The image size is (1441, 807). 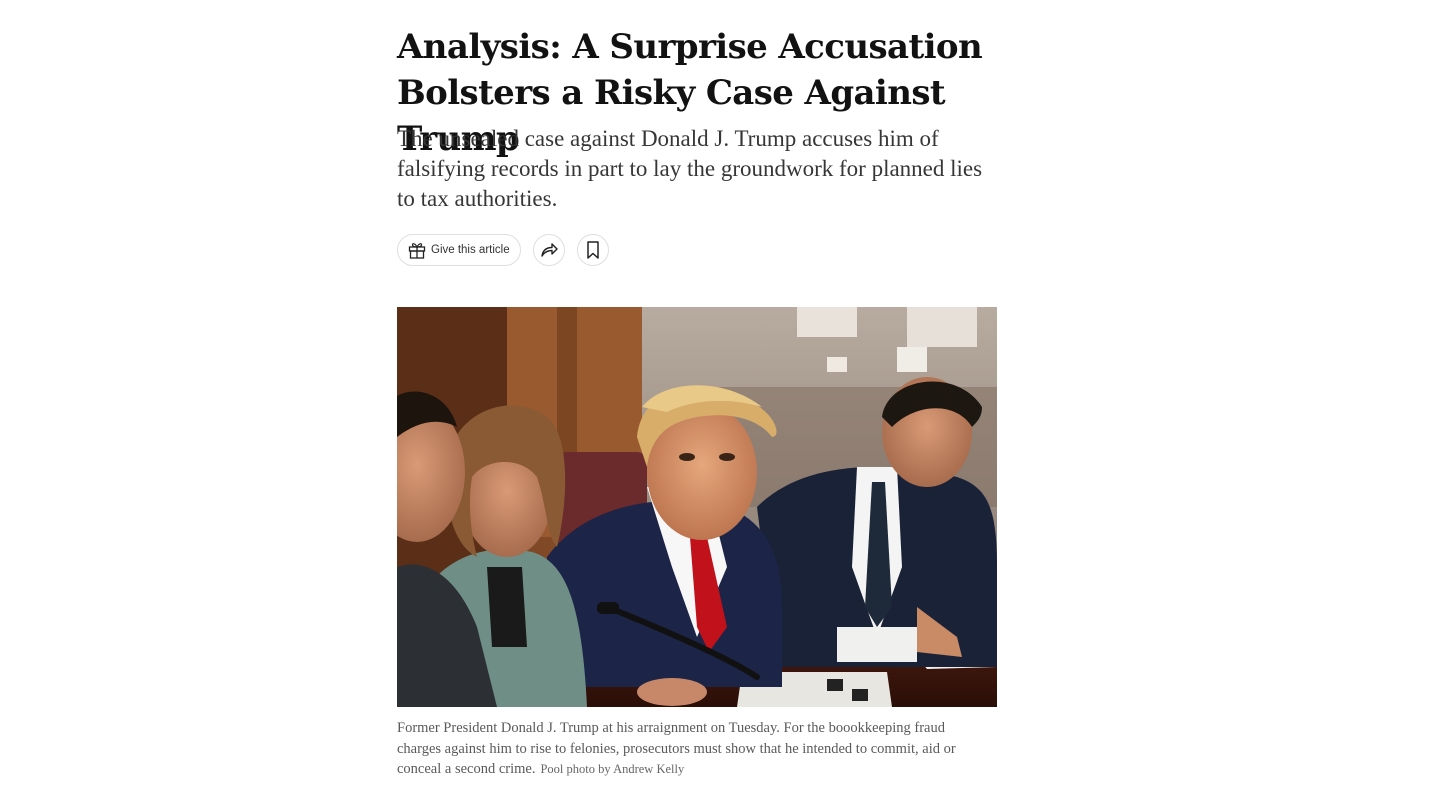 I want to click on bookmark-icon, so click(x=593, y=250).